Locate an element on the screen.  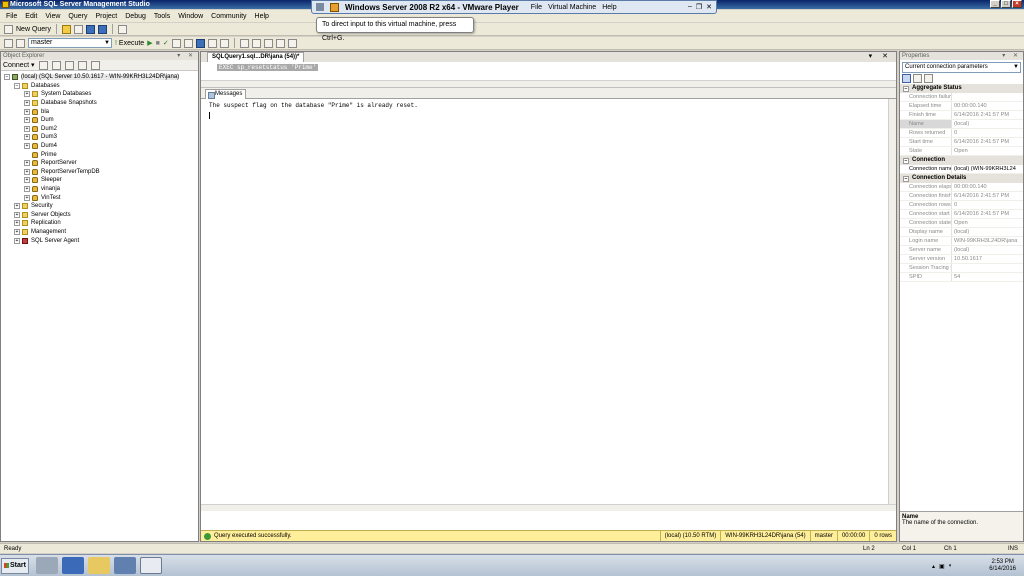
tree-node-replication: + Replication is located at coordinates (99, 223).